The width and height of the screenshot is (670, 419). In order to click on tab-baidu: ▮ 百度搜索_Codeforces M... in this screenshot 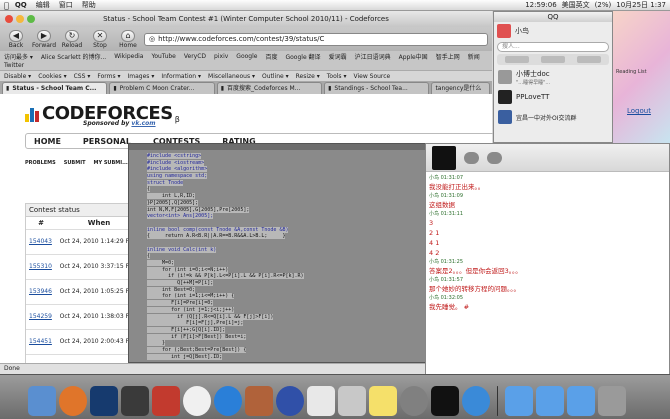, I will do `click(269, 88)`.